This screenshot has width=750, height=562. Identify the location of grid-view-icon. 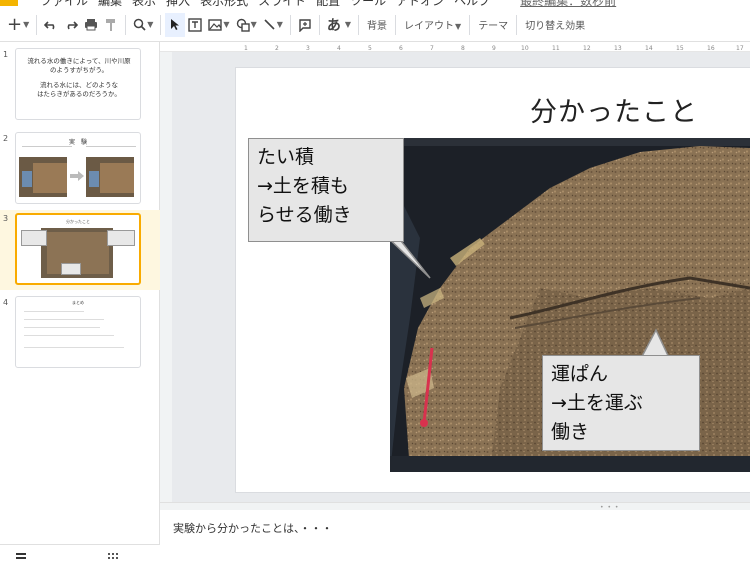
(113, 557).